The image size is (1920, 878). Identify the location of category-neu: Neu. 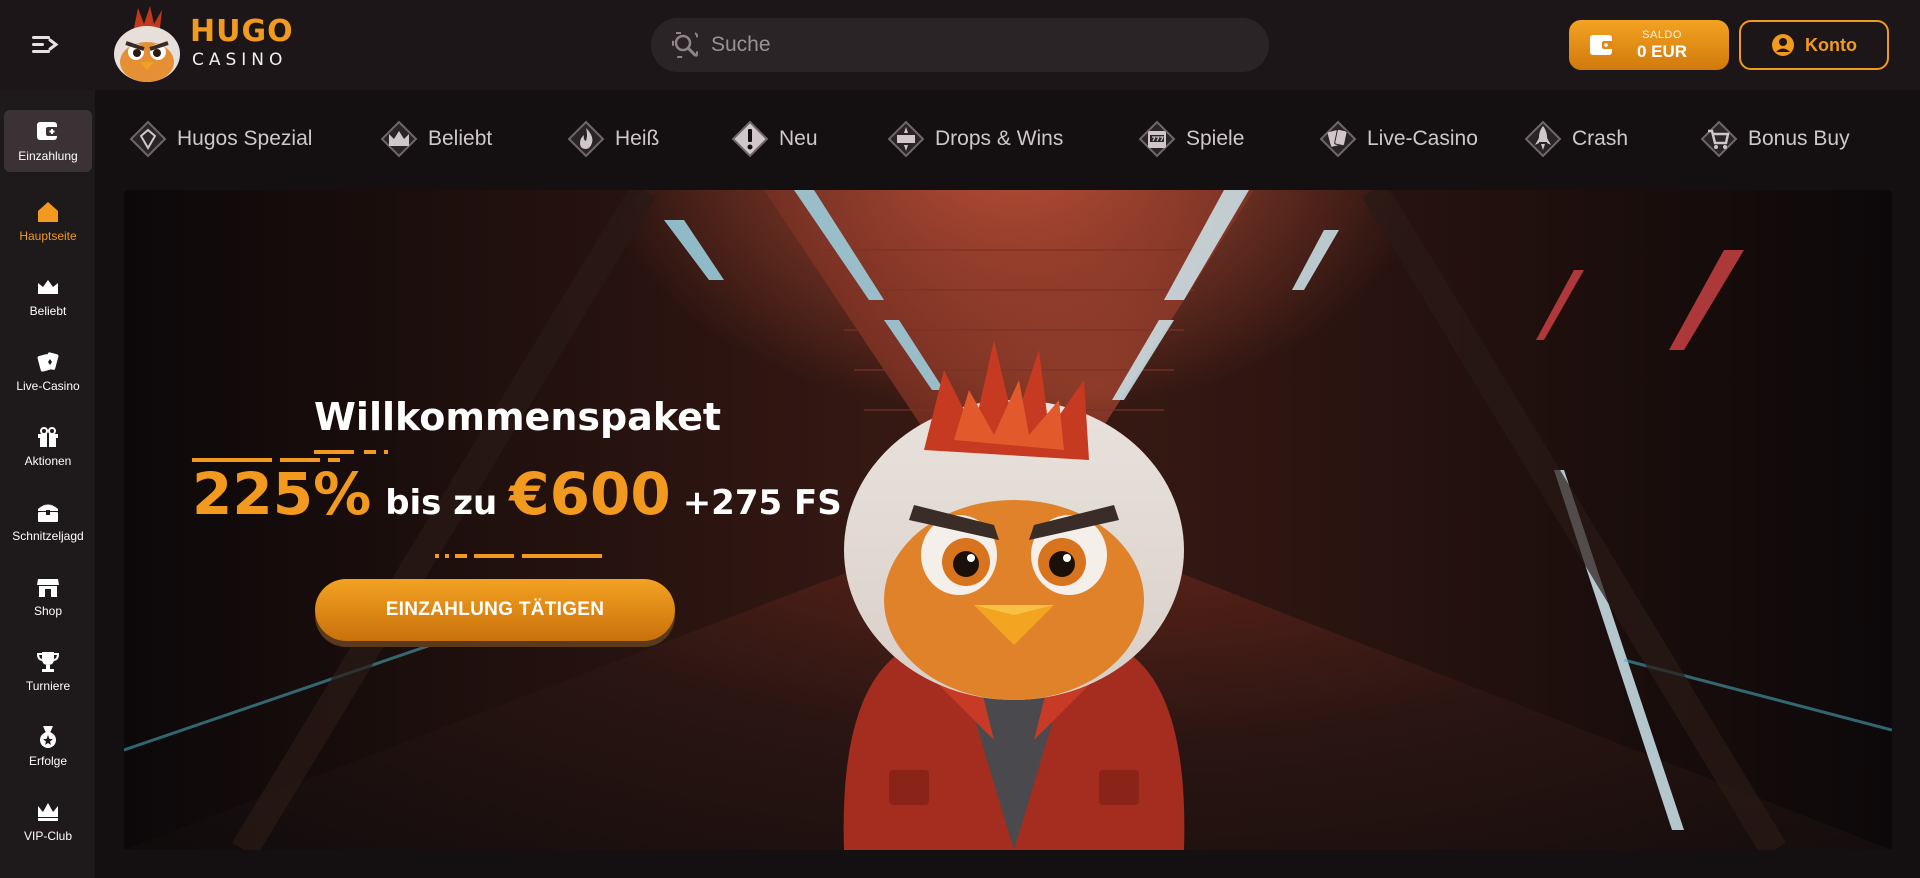
(773, 139).